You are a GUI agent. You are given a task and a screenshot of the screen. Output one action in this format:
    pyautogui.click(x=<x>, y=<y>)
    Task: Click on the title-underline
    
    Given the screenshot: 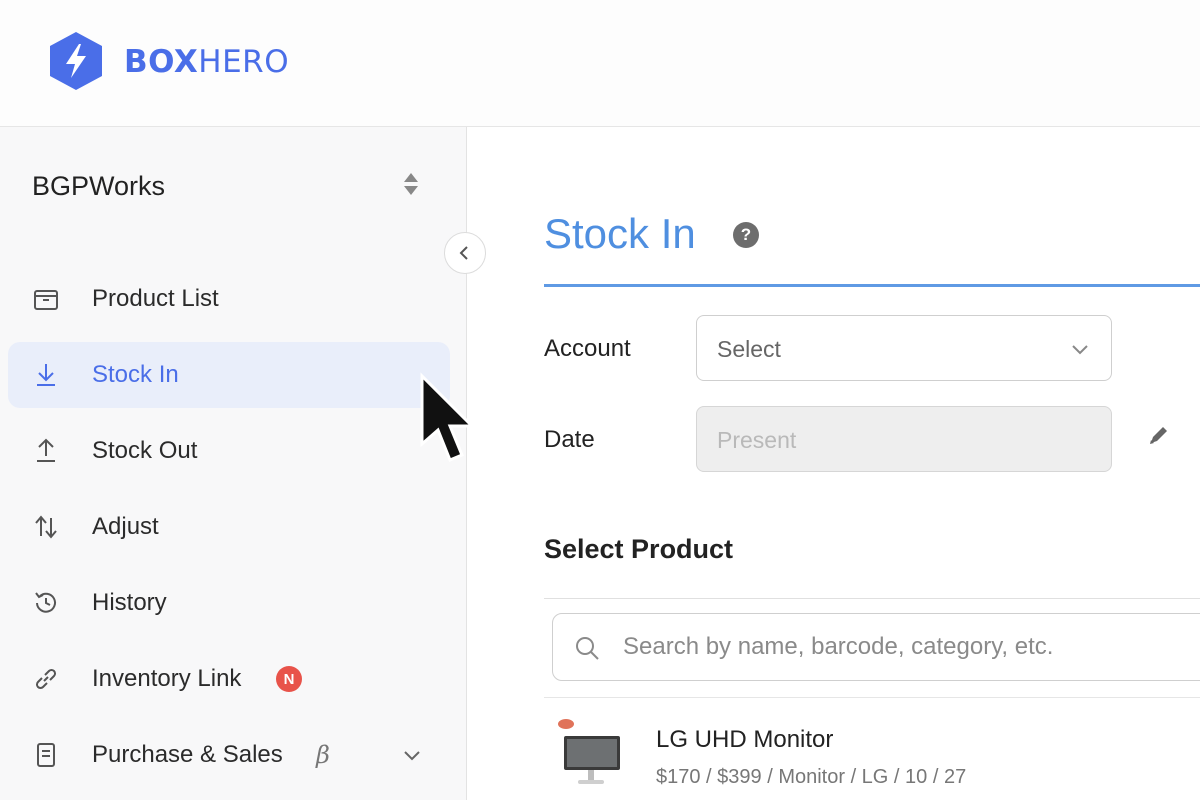 What is the action you would take?
    pyautogui.click(x=872, y=285)
    